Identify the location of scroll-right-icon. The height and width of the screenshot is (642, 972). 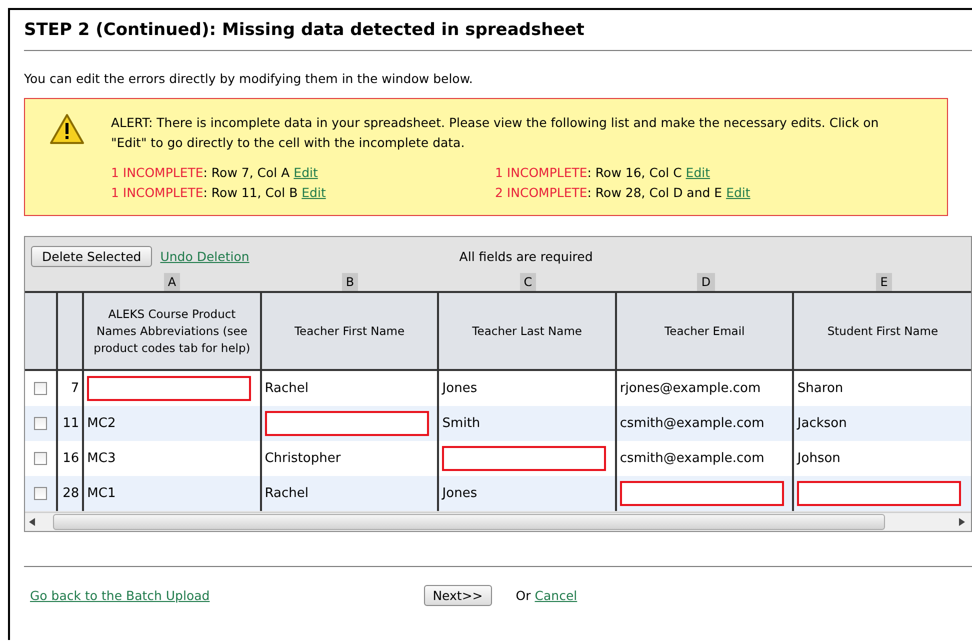
(962, 522).